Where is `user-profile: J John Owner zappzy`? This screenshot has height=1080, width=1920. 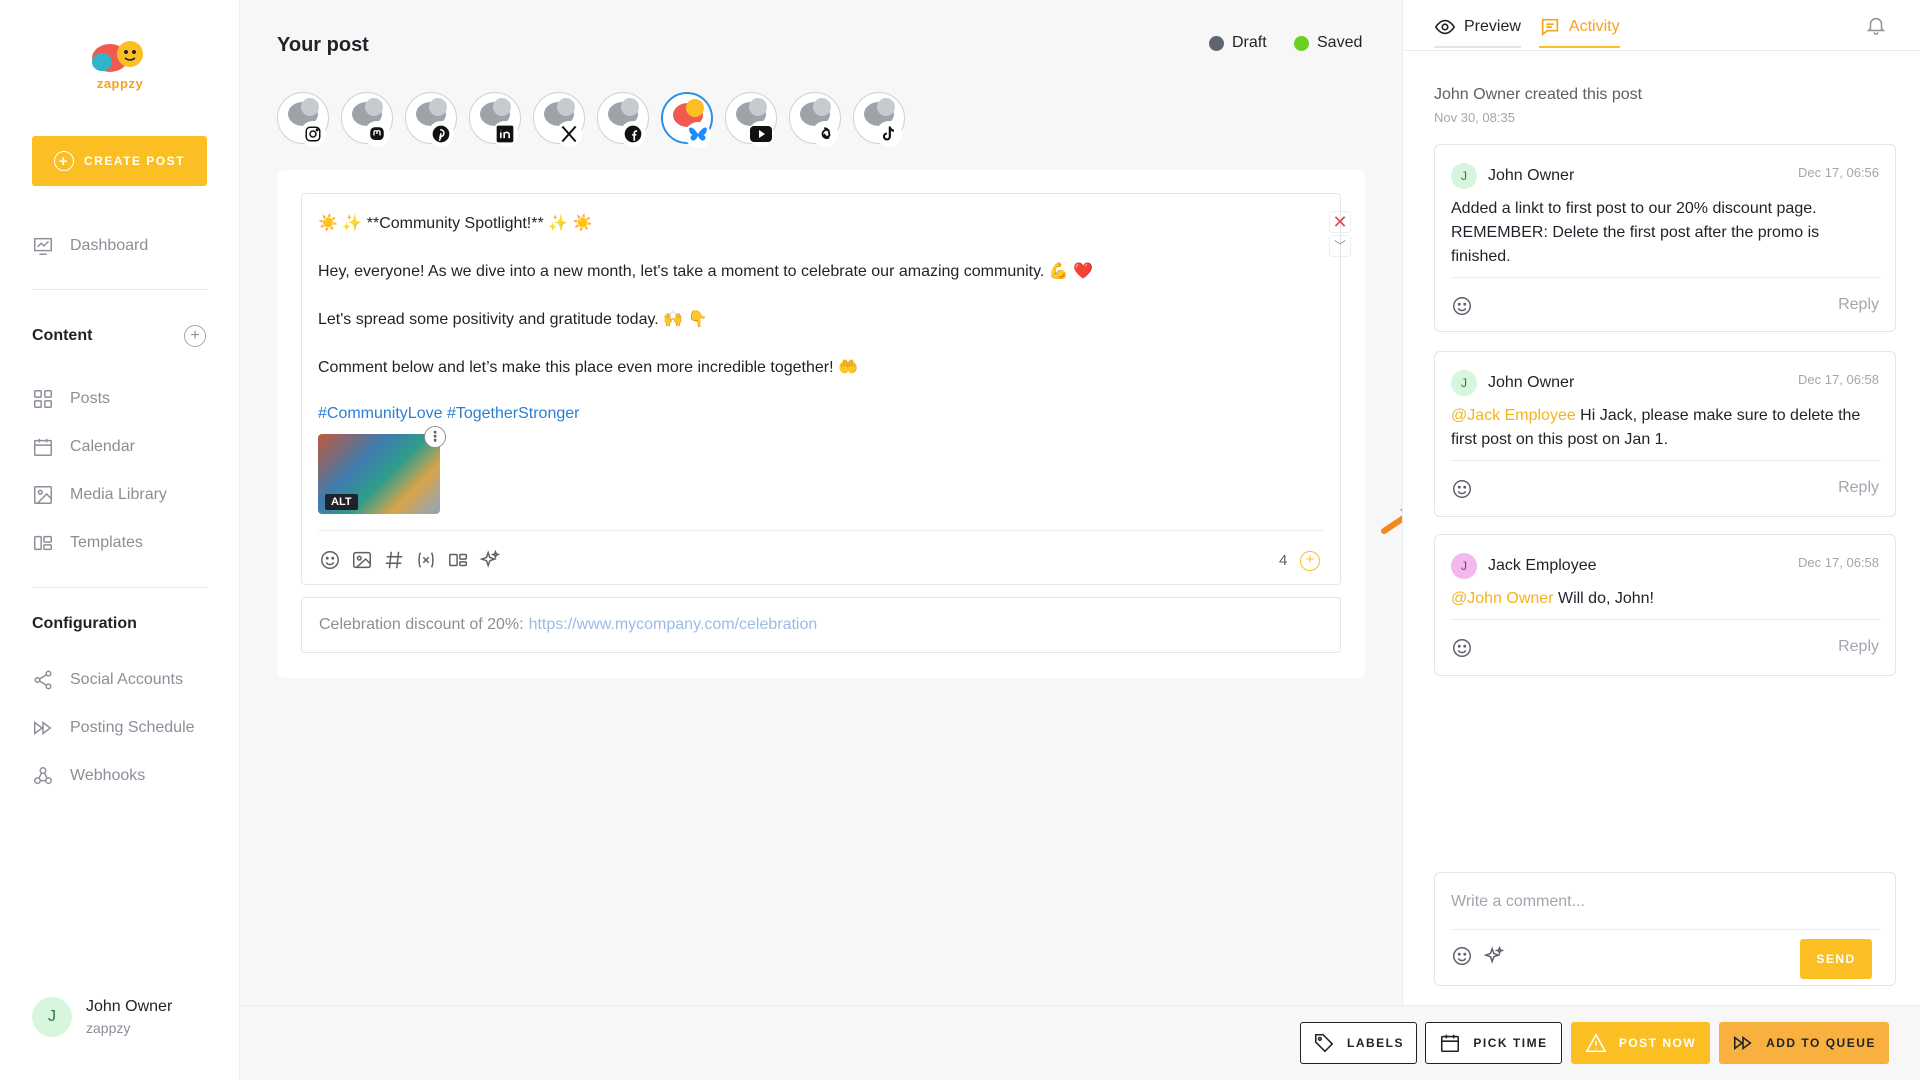 user-profile: J John Owner zappzy is located at coordinates (102, 1017).